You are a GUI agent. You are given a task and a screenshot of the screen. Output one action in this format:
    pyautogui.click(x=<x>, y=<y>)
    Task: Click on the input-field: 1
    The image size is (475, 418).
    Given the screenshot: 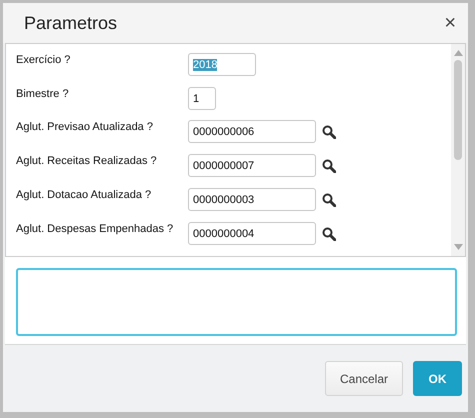 What is the action you would take?
    pyautogui.click(x=202, y=98)
    